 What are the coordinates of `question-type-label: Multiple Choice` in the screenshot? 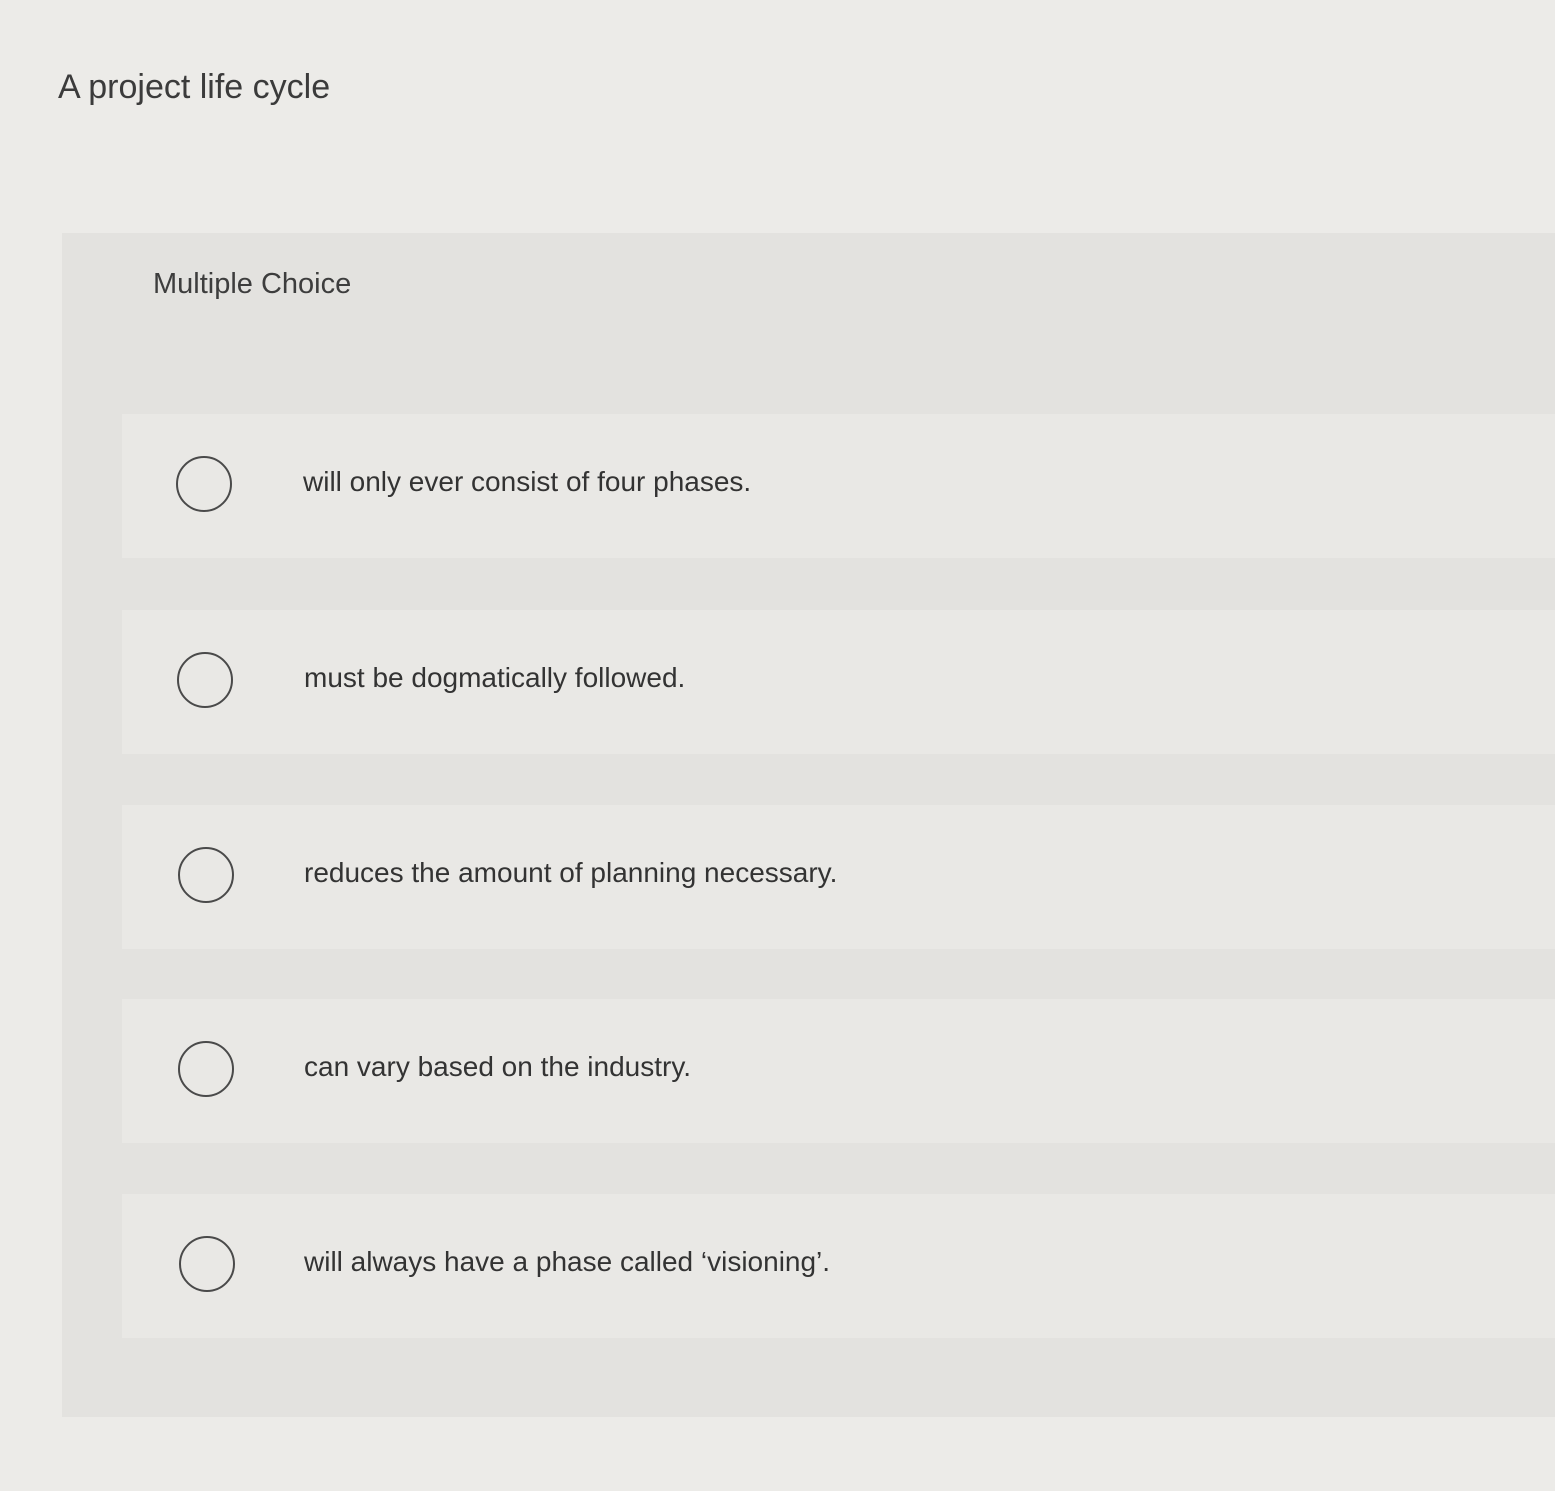 It's located at (252, 284).